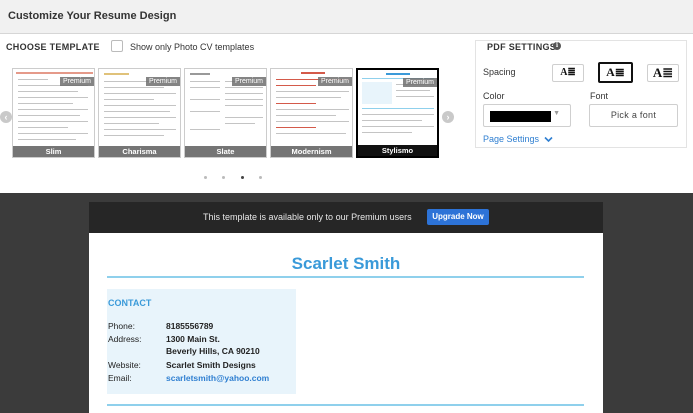 This screenshot has width=693, height=413. Describe the element at coordinates (53, 151) in the screenshot. I see `template-name: Slim` at that location.